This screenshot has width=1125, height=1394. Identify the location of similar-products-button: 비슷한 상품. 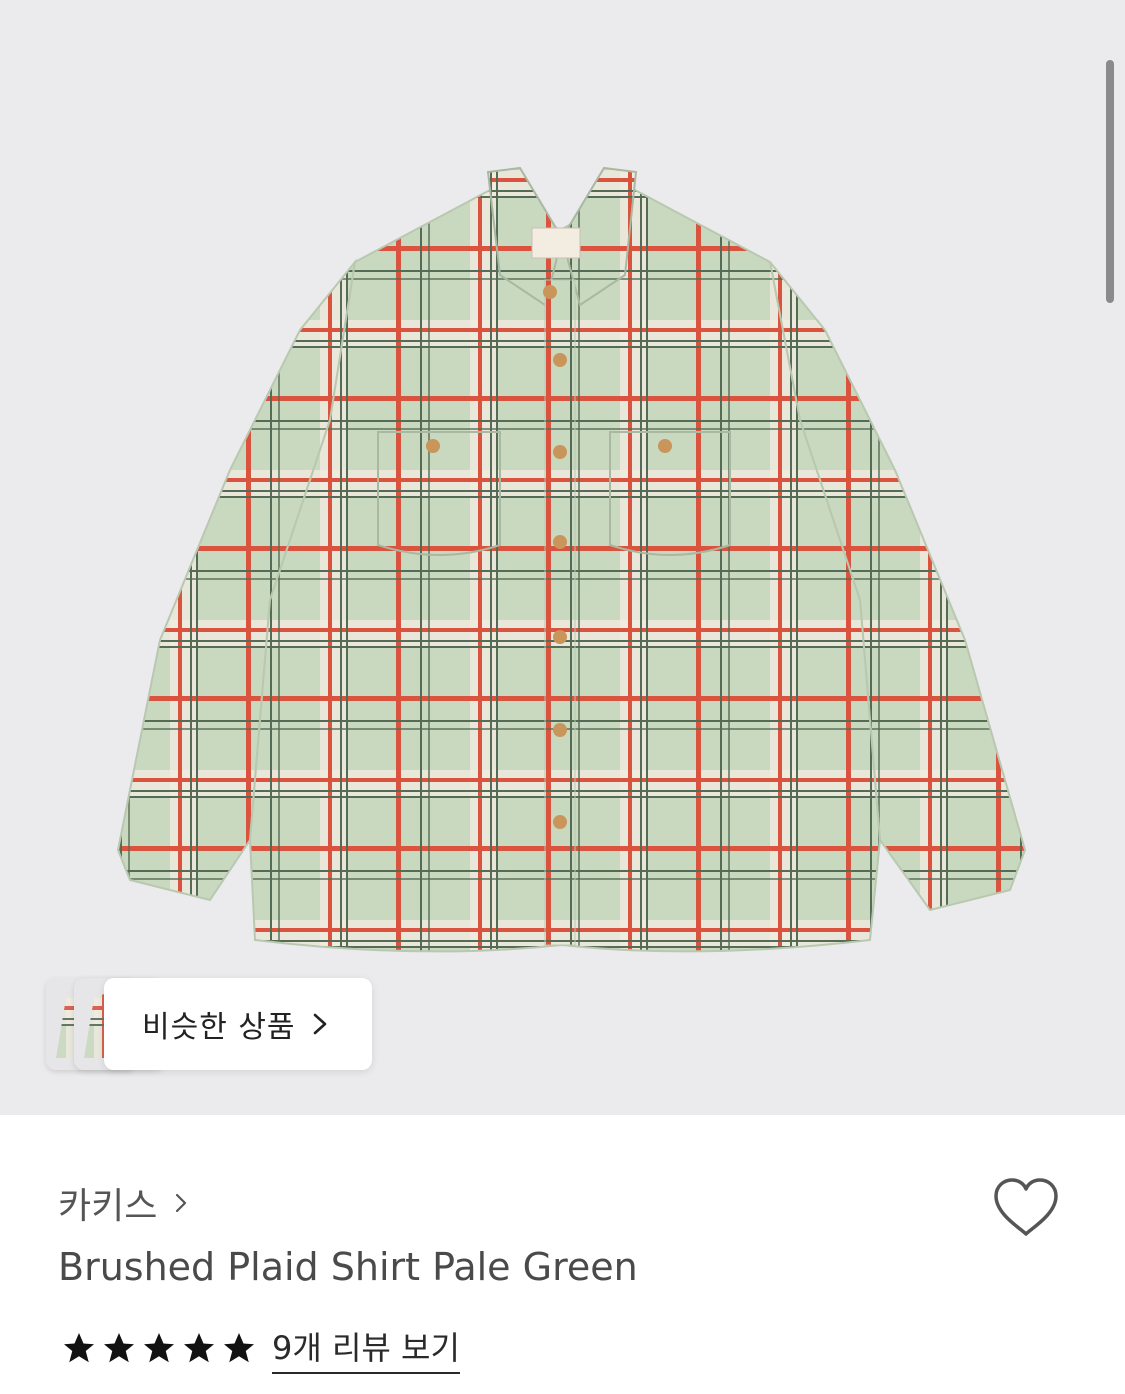
(238, 1024).